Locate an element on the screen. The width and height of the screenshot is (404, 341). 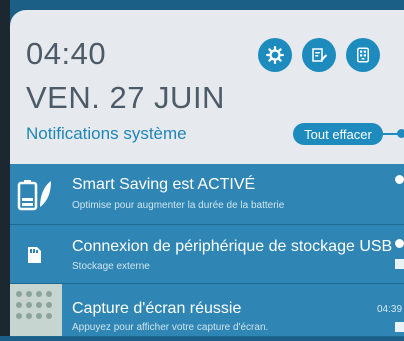
apps-grid-icon is located at coordinates (363, 55).